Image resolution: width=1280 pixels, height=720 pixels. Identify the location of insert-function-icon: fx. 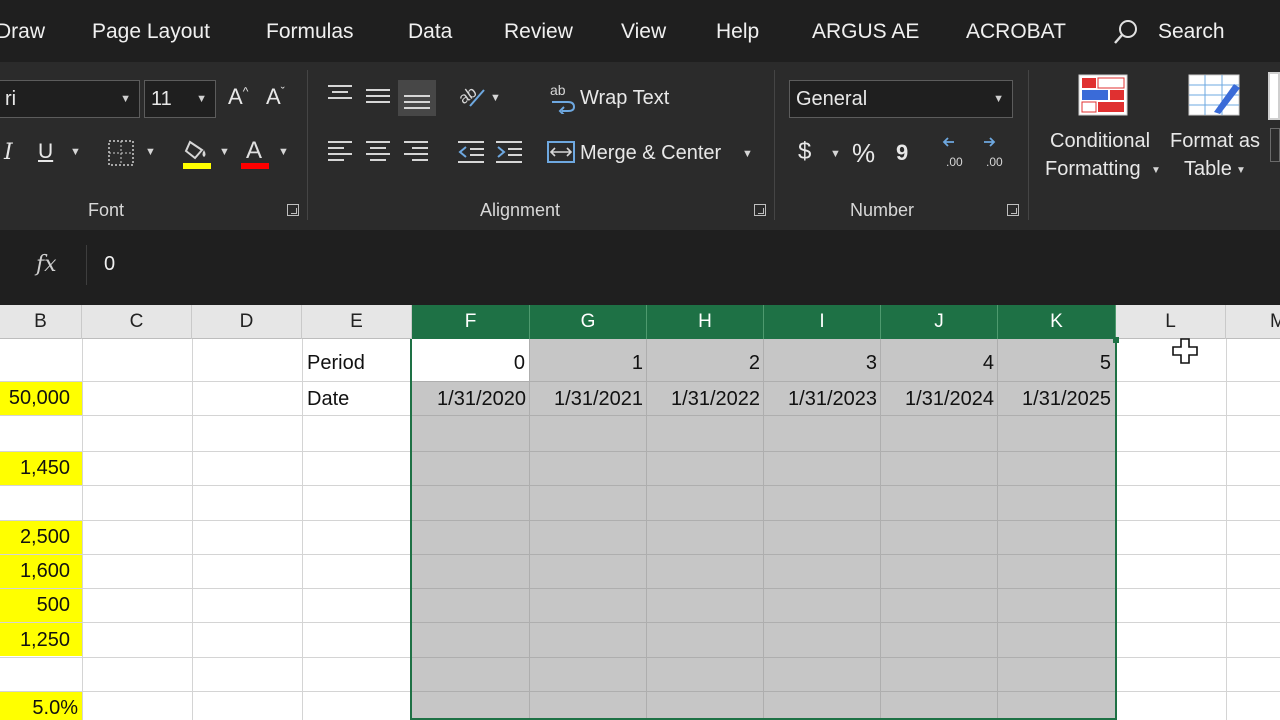
(46, 264).